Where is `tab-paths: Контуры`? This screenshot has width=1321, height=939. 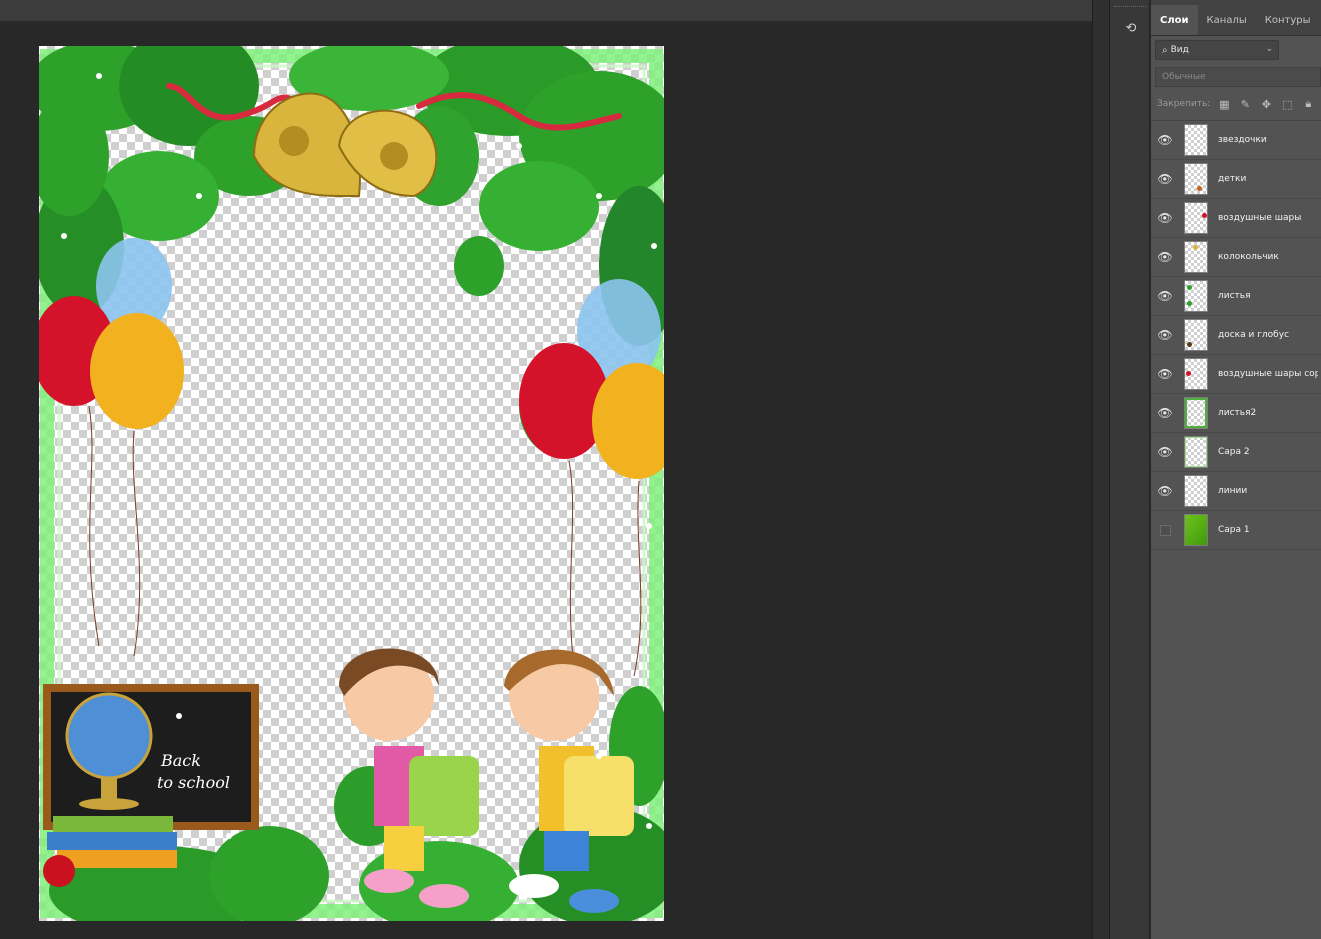 tab-paths: Контуры is located at coordinates (1288, 20).